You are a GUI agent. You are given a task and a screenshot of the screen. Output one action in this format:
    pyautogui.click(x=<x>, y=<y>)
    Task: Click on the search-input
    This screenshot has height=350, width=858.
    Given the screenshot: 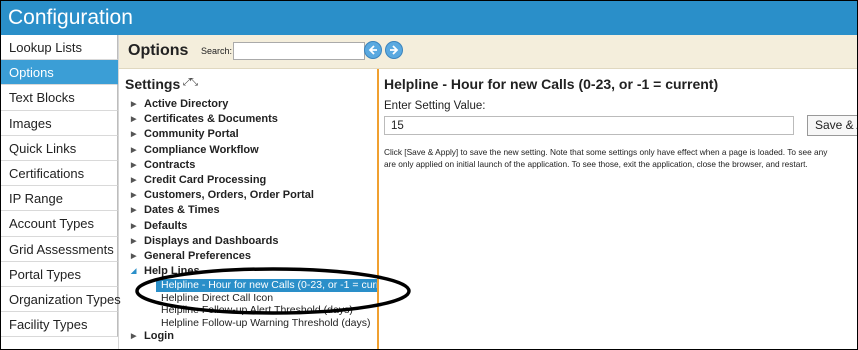 What is the action you would take?
    pyautogui.click(x=299, y=51)
    